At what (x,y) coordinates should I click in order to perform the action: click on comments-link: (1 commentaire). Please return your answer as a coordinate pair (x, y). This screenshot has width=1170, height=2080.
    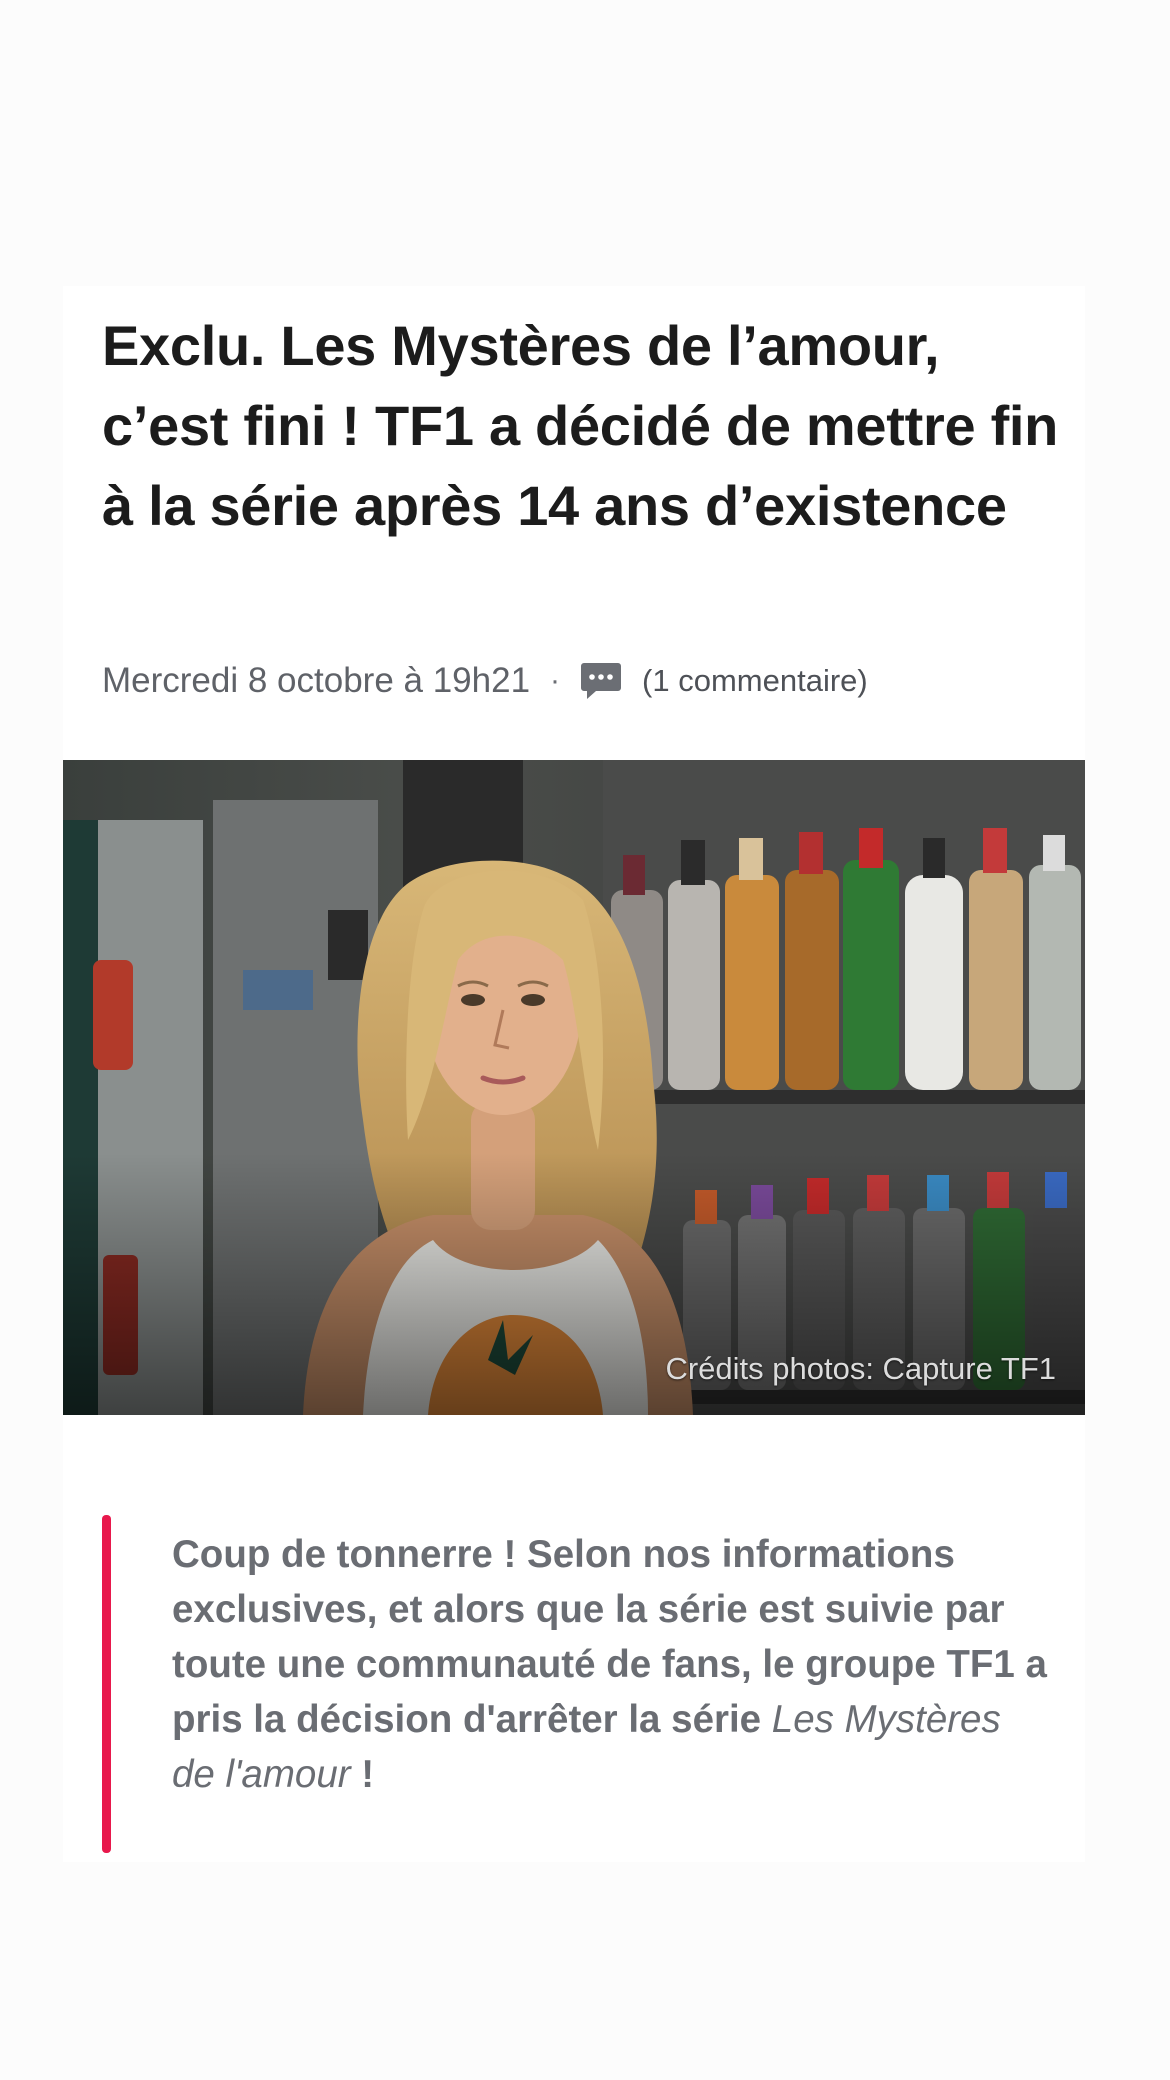
    Looking at the image, I should click on (755, 681).